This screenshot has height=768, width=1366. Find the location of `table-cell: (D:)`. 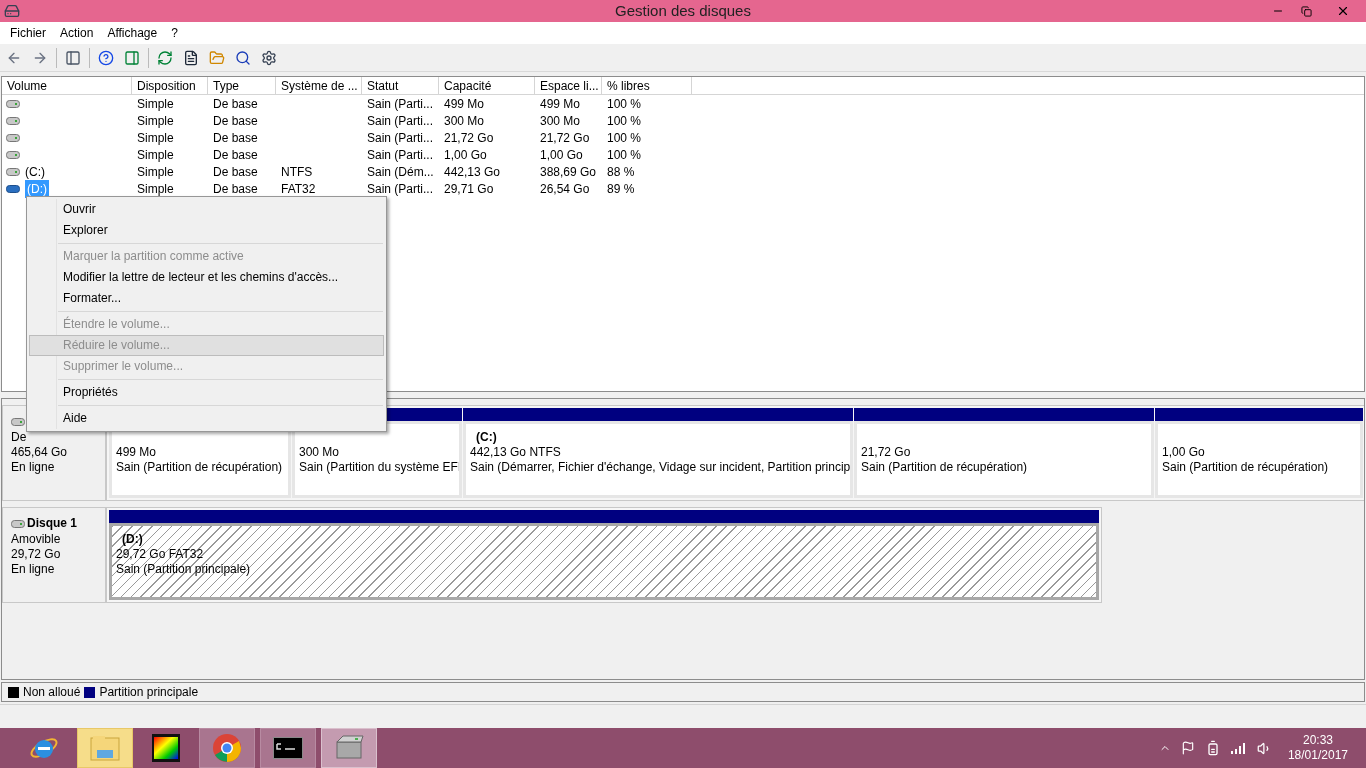

table-cell: (D:) is located at coordinates (37, 188).